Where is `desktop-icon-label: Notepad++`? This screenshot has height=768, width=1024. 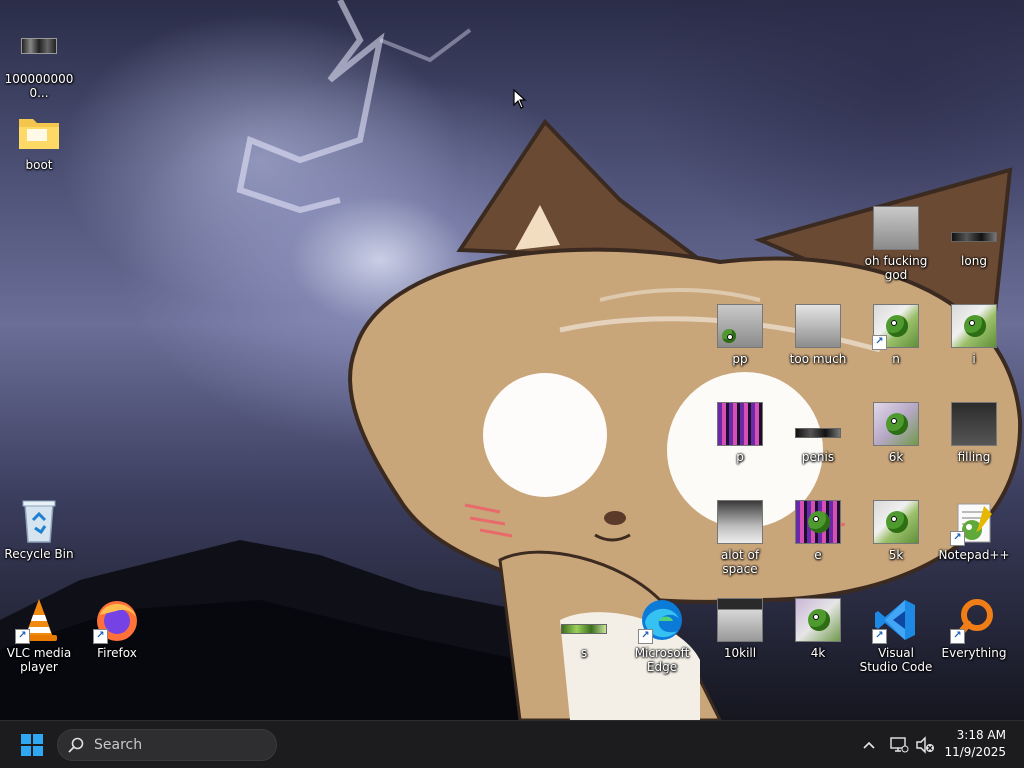 desktop-icon-label: Notepad++ is located at coordinates (974, 555).